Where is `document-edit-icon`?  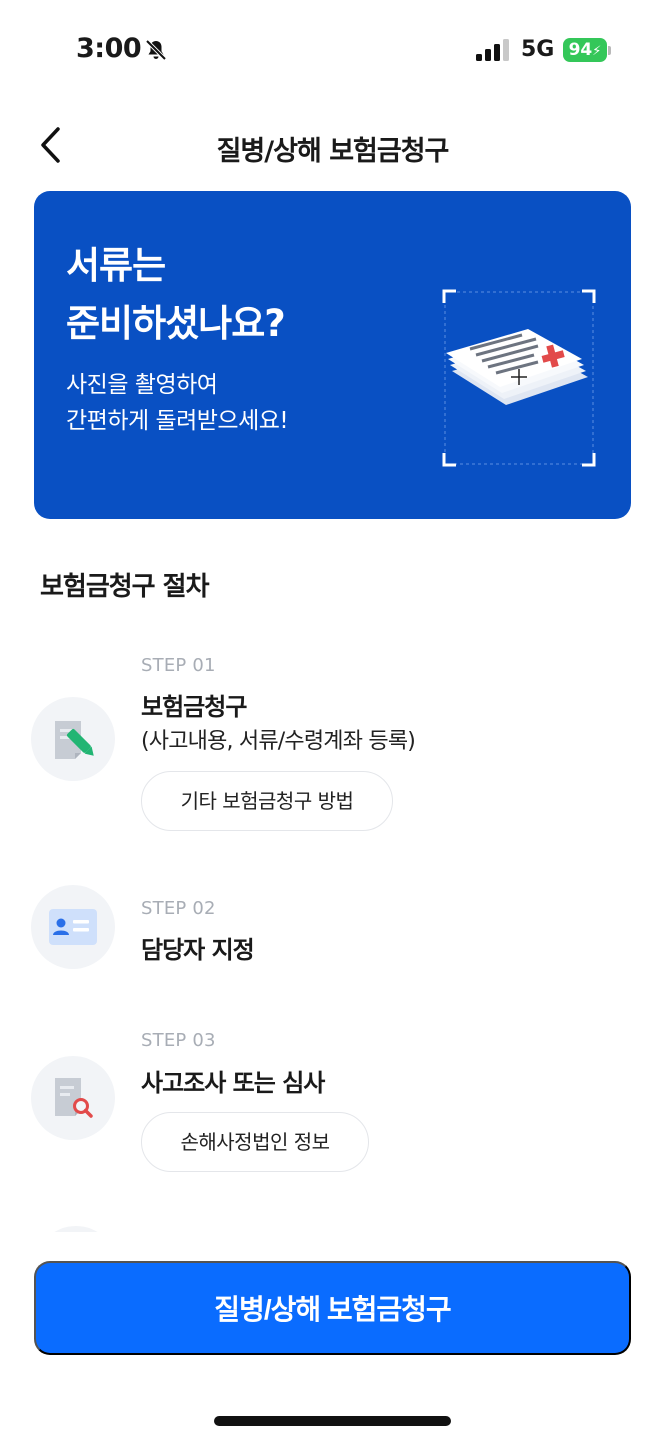 document-edit-icon is located at coordinates (74, 740).